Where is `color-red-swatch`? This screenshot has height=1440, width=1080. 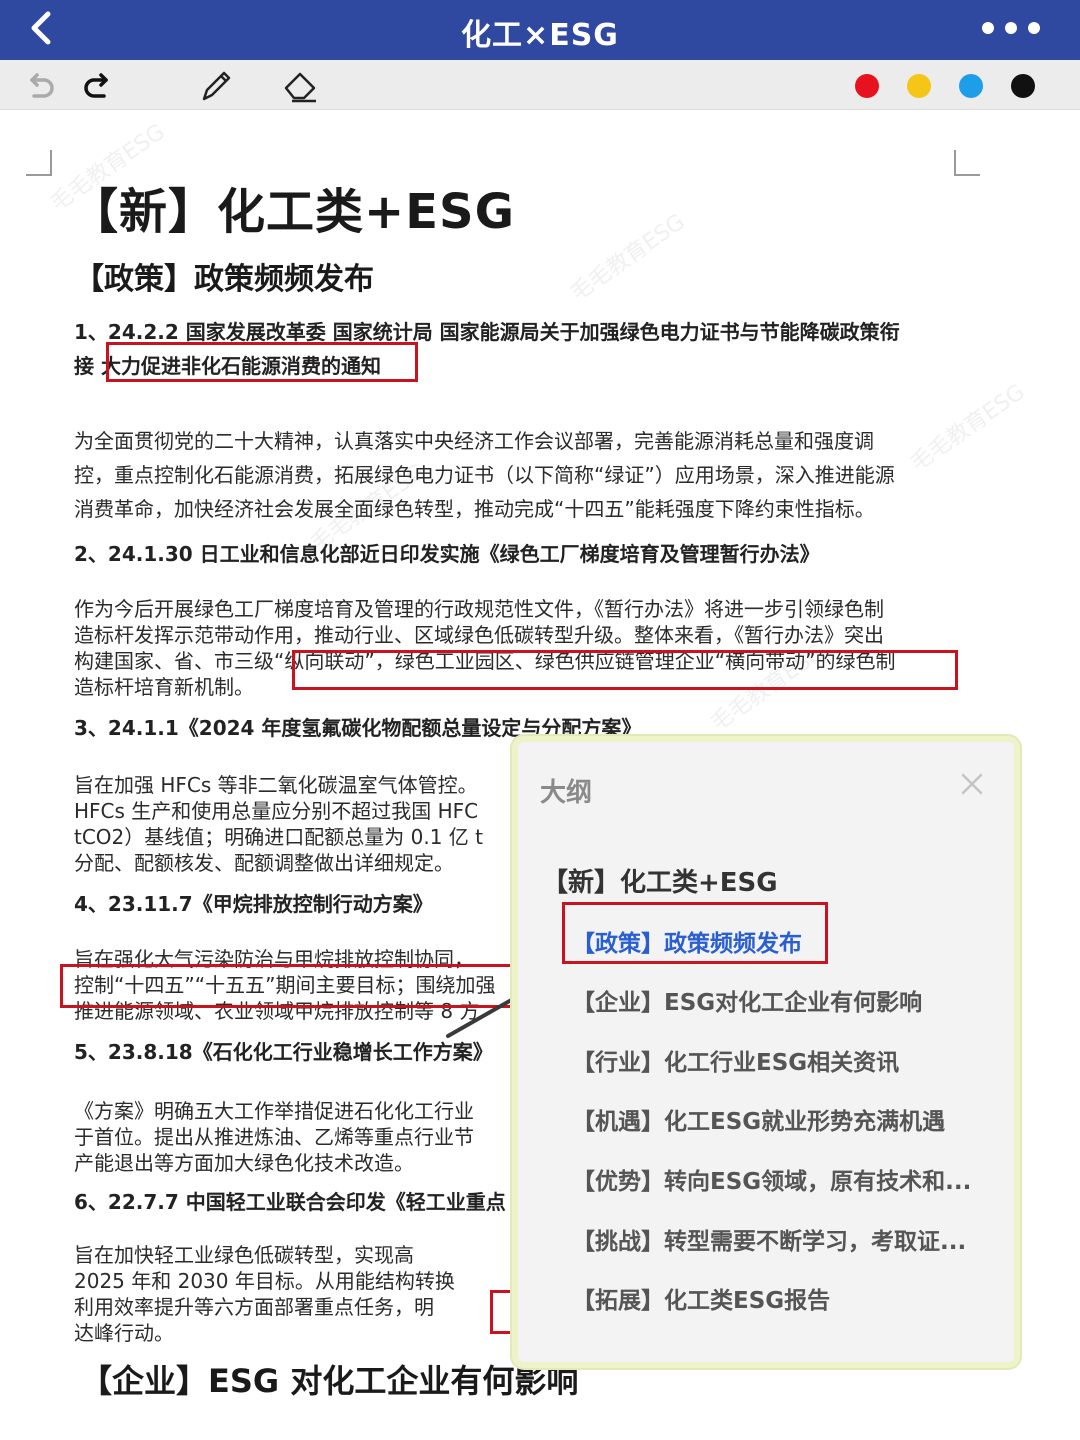 color-red-swatch is located at coordinates (867, 86).